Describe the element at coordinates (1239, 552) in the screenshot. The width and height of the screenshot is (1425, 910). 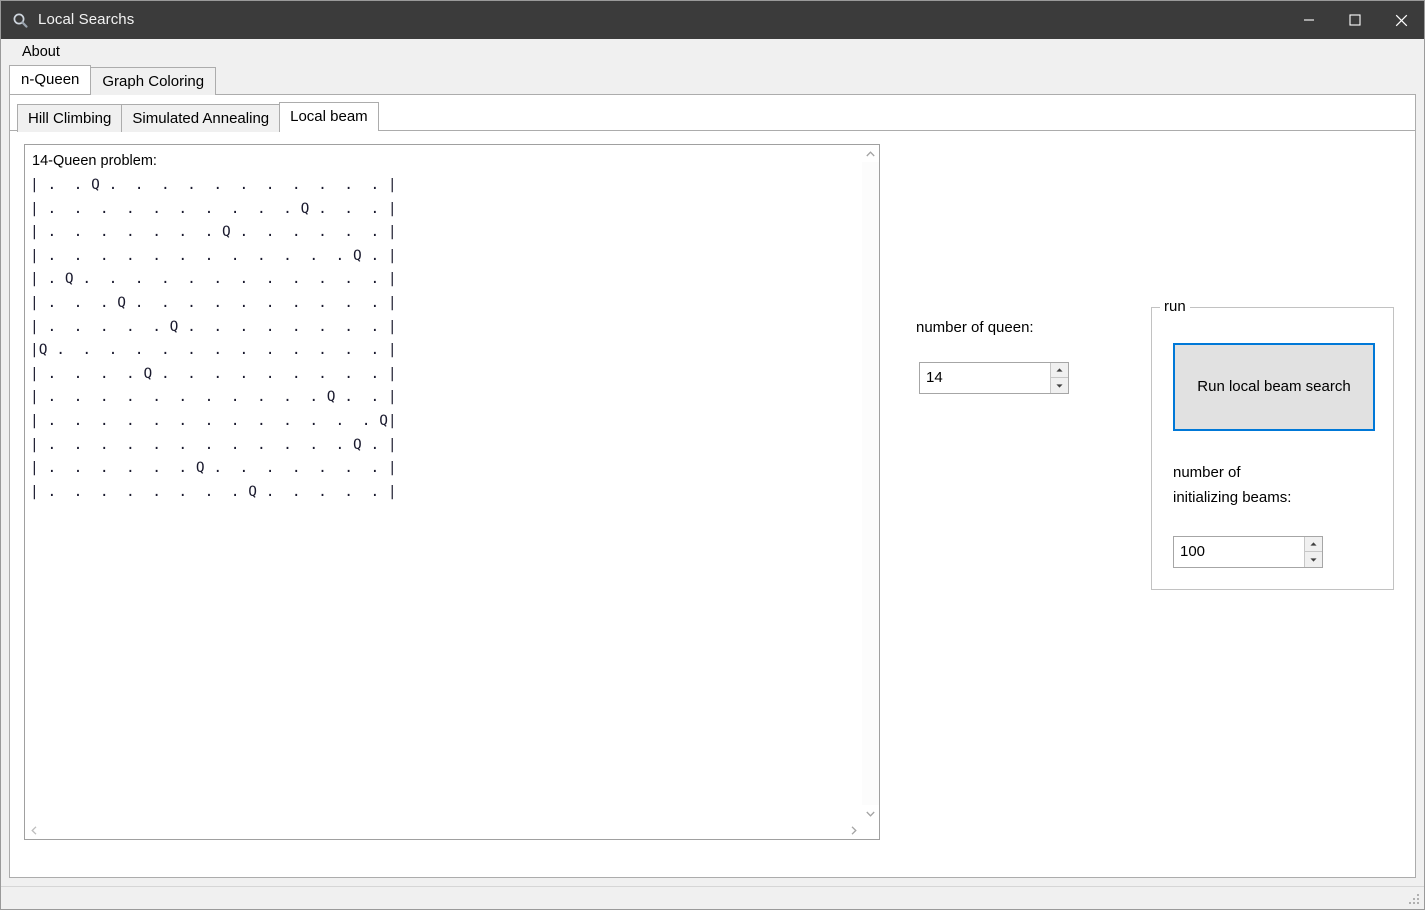
I see `number-of-initializing-beams-input: 100` at that location.